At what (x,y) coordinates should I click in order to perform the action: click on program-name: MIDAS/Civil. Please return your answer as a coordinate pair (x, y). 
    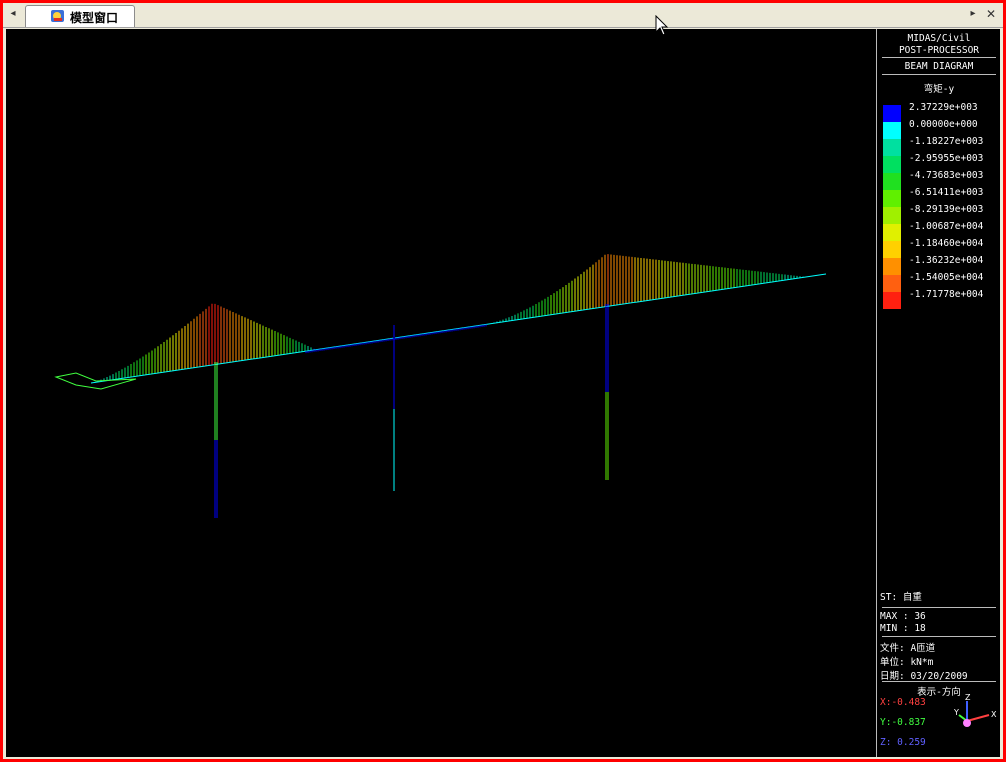
    Looking at the image, I should click on (939, 38).